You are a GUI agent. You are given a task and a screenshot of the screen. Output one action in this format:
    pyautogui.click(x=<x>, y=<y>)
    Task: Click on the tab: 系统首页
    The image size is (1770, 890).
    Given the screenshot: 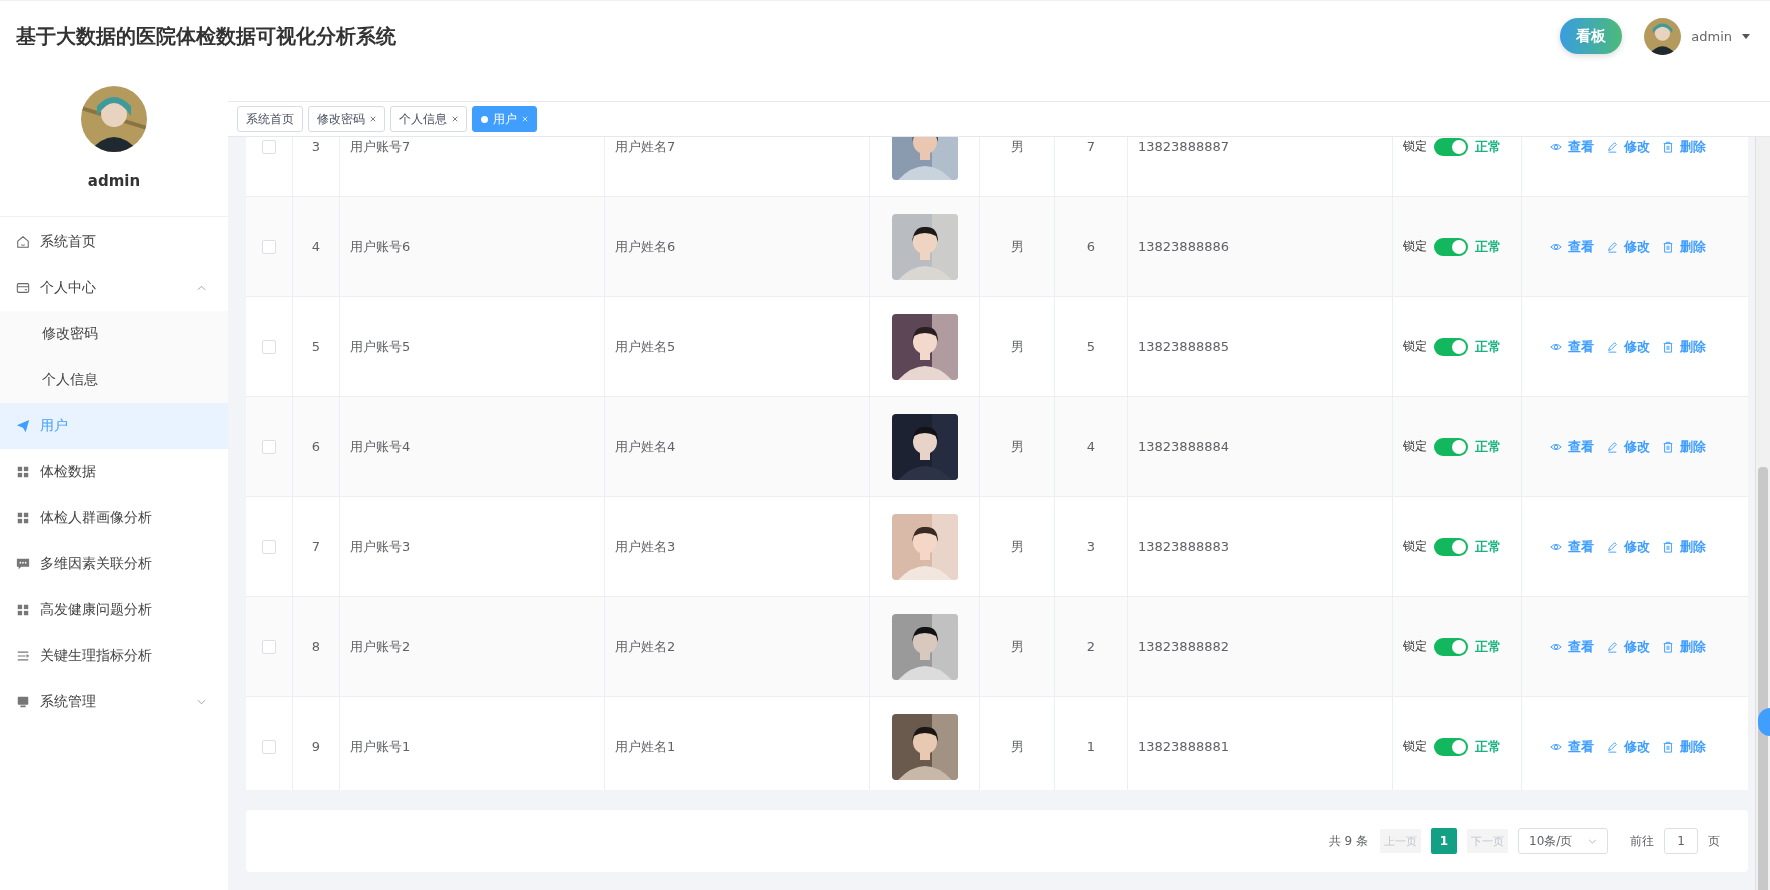 What is the action you would take?
    pyautogui.click(x=270, y=119)
    